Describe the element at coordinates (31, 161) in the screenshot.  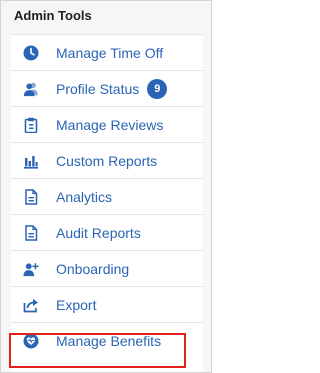
I see `bar-chart-icon` at that location.